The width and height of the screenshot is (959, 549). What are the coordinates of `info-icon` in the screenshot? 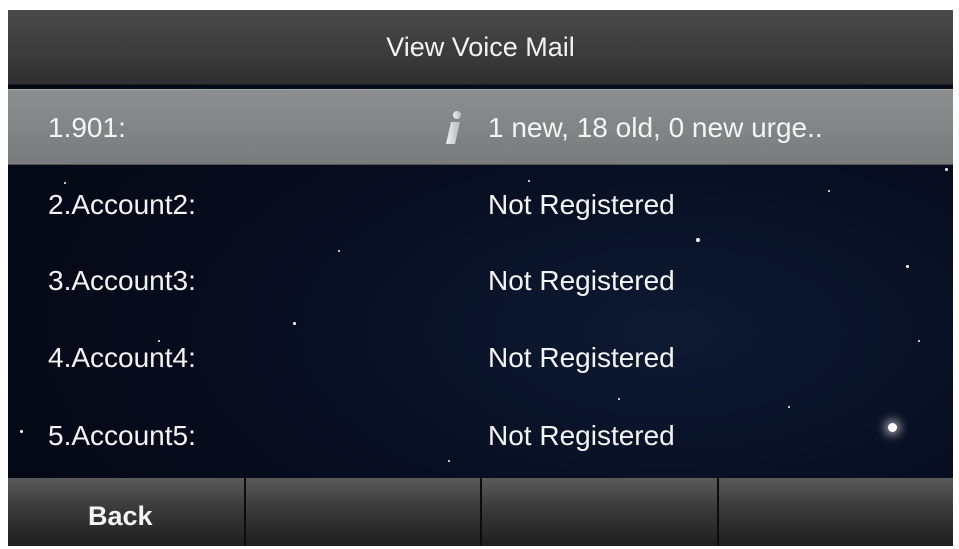 It's located at (453, 127).